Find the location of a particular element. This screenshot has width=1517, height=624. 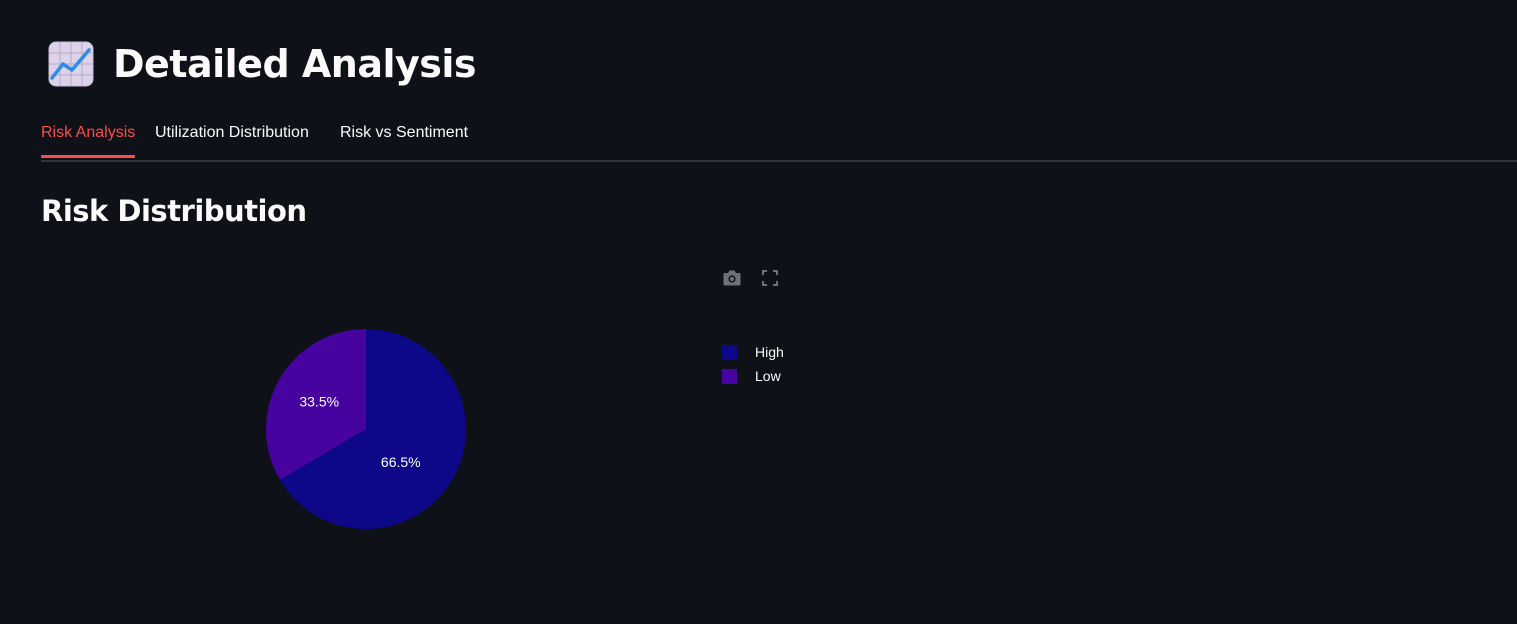

chart-legend: High Low is located at coordinates (753, 364).